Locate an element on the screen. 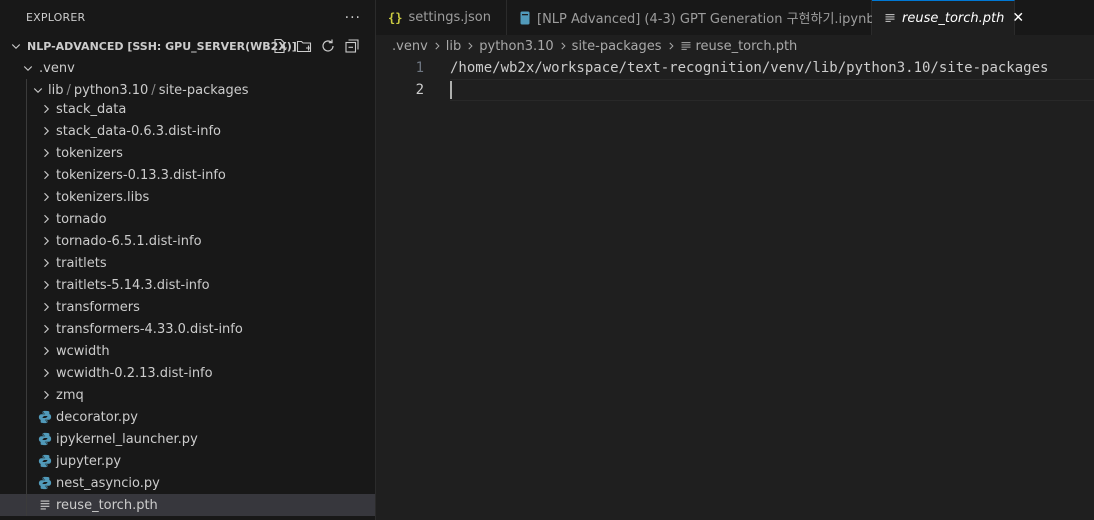 This screenshot has width=1094, height=520. close-icon: ✕ is located at coordinates (1018, 18).